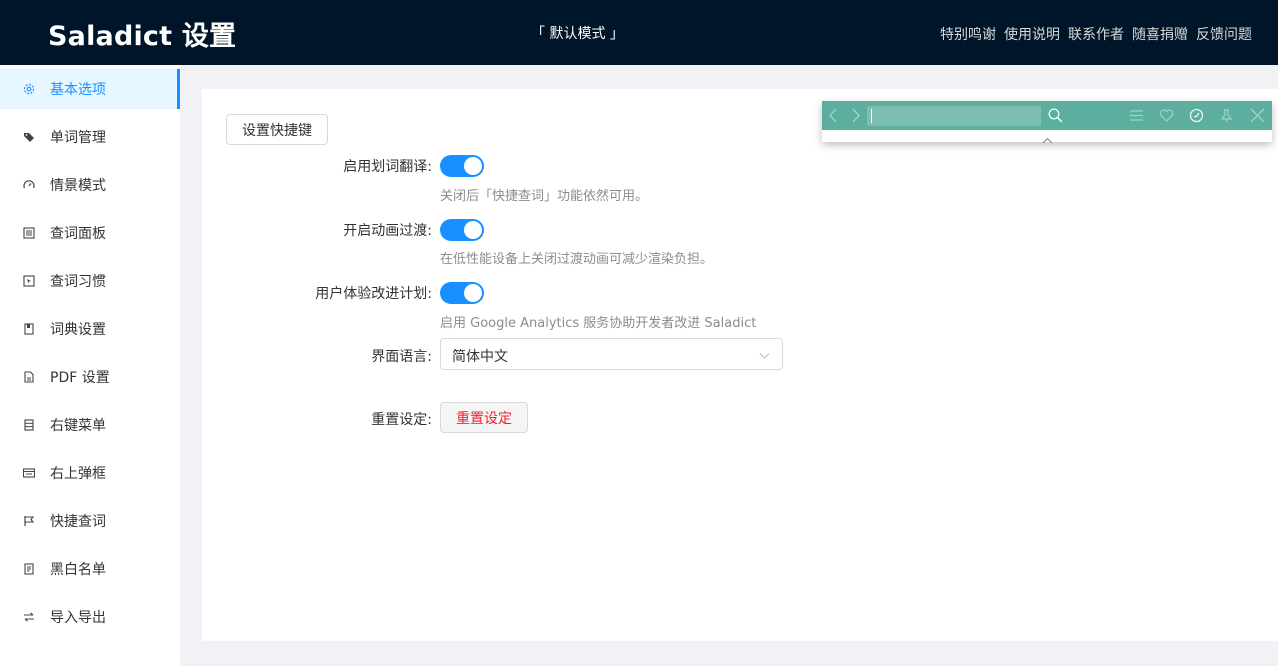 Image resolution: width=1278 pixels, height=666 pixels. I want to click on link-acknowledgement: 特别鸣谢, so click(968, 34).